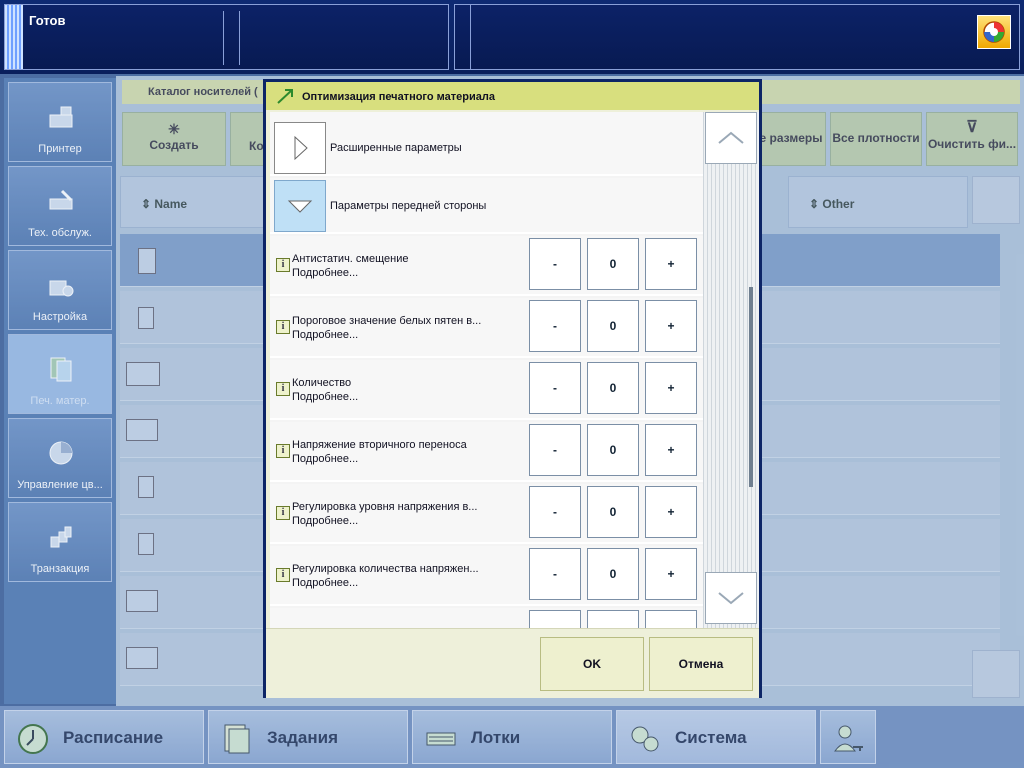  I want to click on front-side-parameters-row: Параметры передней стороны, so click(486, 206).